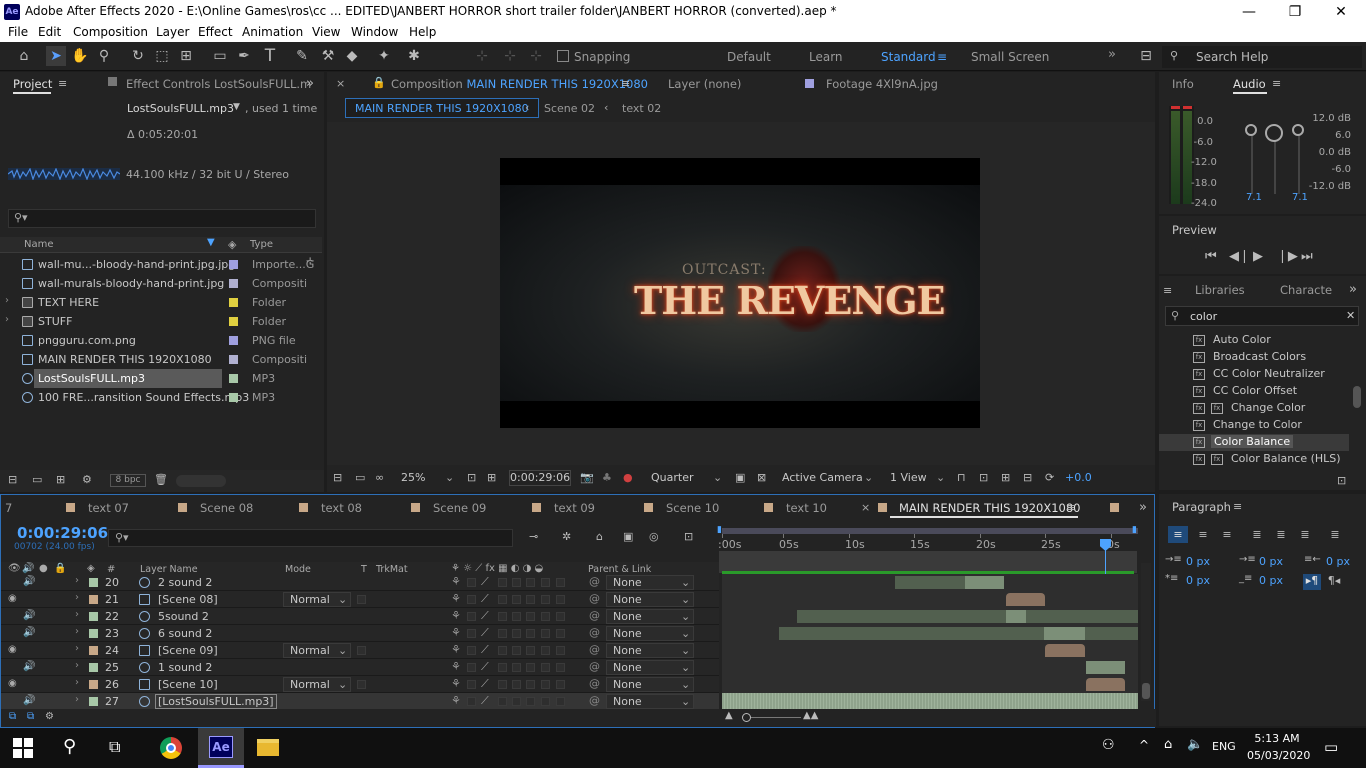 Image resolution: width=1366 pixels, height=768 pixels. I want to click on blend-mode-dropdown: Normal ⌄, so click(317, 650).